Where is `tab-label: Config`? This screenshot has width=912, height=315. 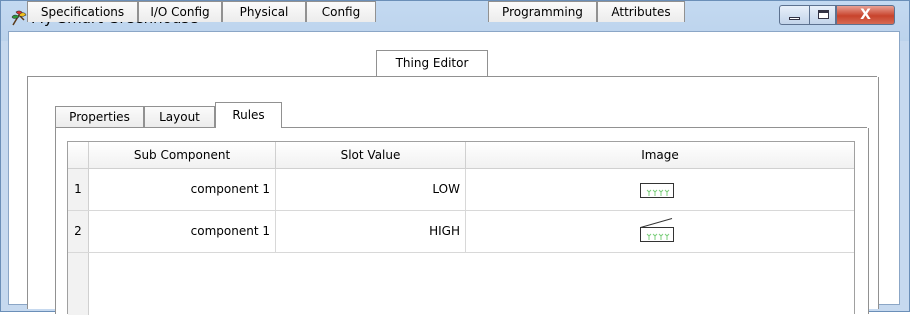 tab-label: Config is located at coordinates (341, 12).